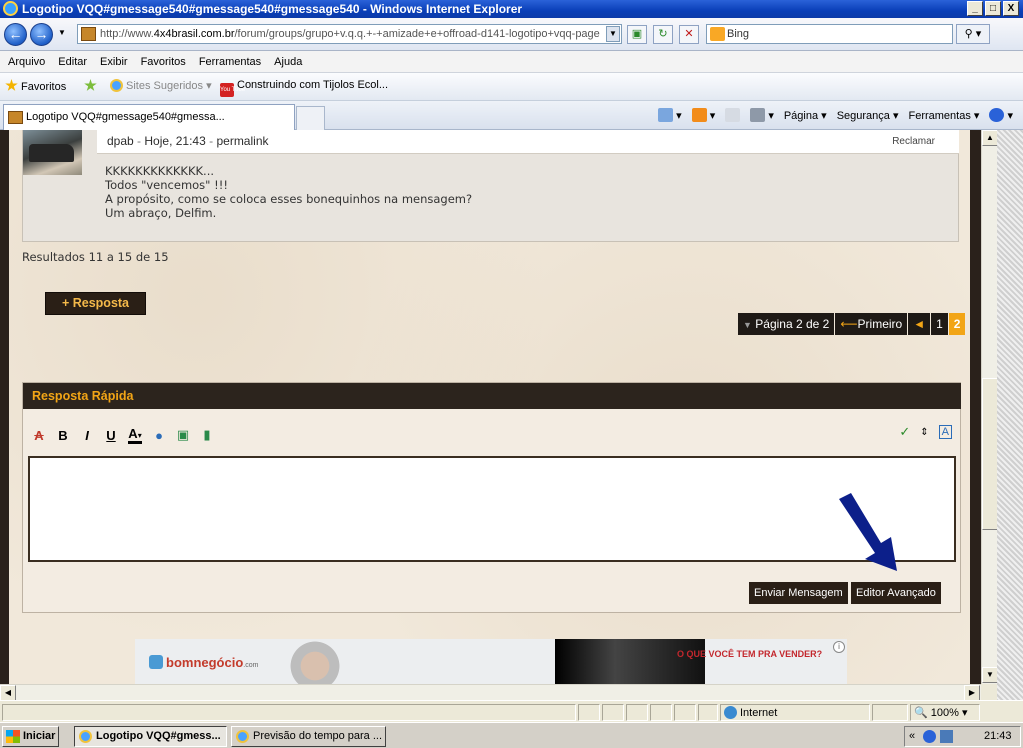 This screenshot has height=748, width=1023. Describe the element at coordinates (30, 736) in the screenshot. I see `start-button: Iniciar` at that location.